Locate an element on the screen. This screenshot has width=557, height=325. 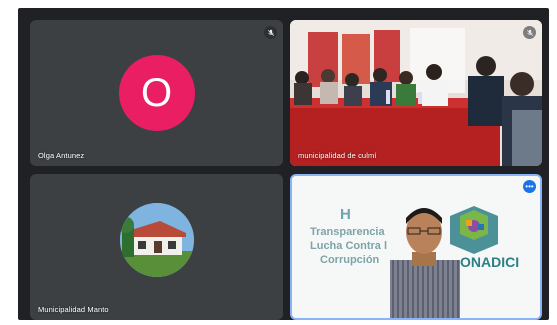
hf-logo-mark: H is located at coordinates (345, 214).